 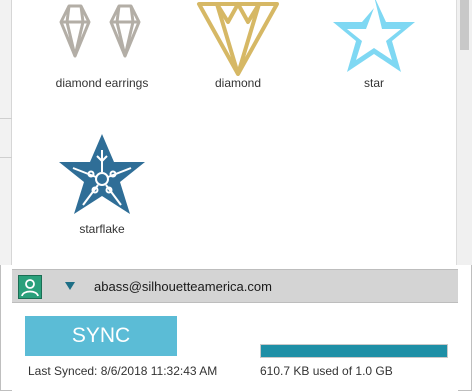 I want to click on diamond-earrings-icon, so click(x=100, y=31).